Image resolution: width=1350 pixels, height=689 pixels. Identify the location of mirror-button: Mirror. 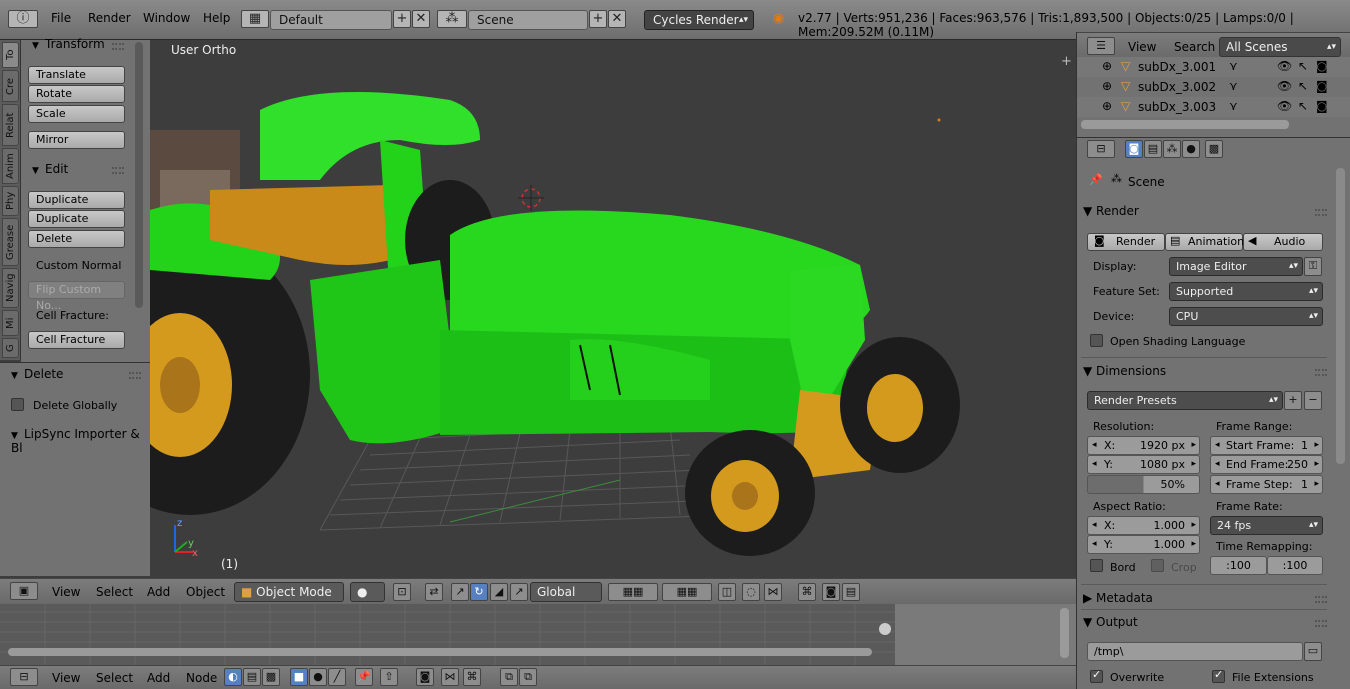
(76, 140).